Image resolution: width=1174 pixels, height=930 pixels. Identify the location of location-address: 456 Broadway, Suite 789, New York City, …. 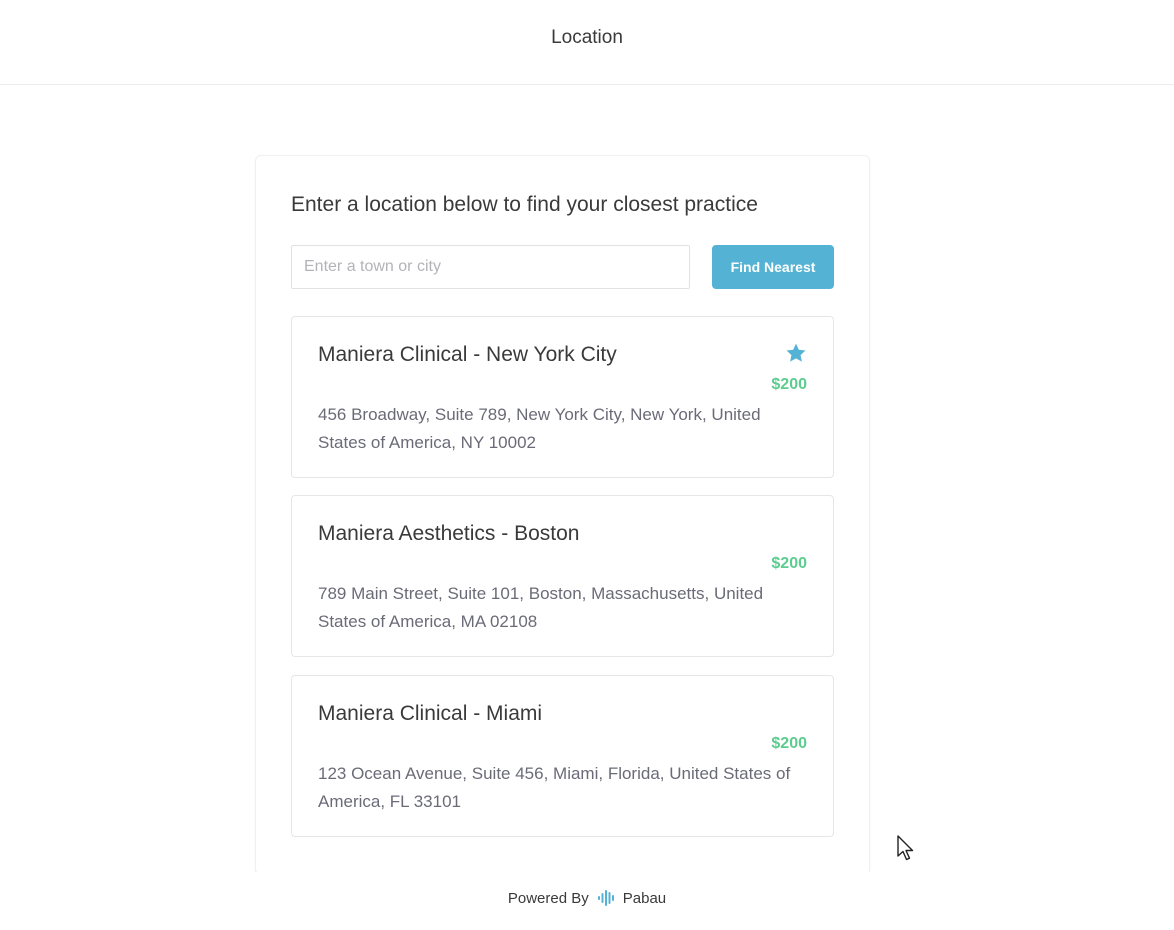
(539, 428).